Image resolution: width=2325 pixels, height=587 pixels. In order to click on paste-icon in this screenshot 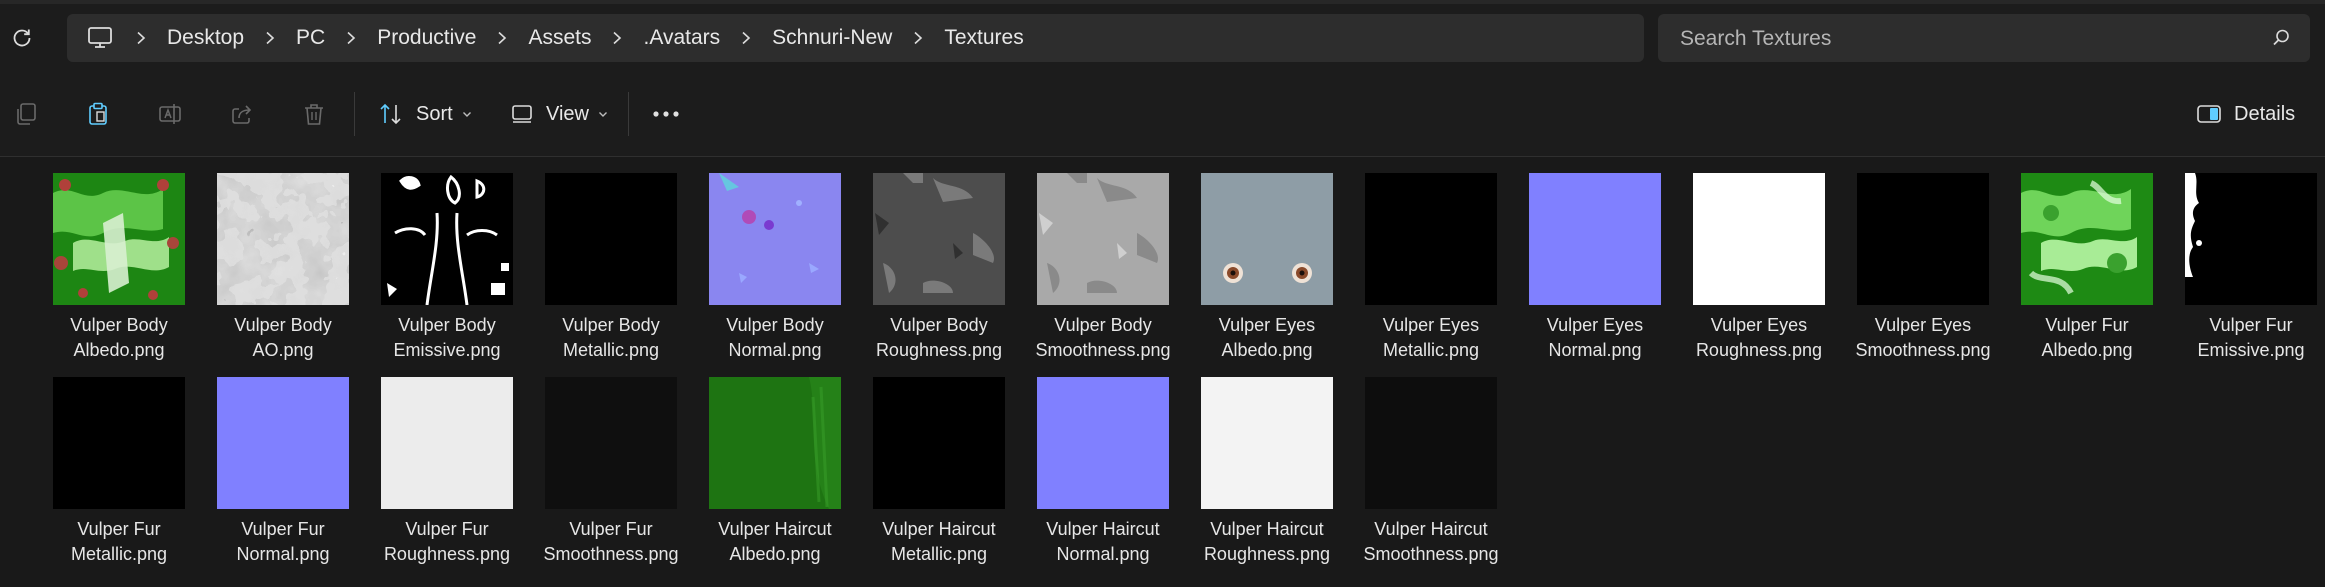, I will do `click(98, 114)`.